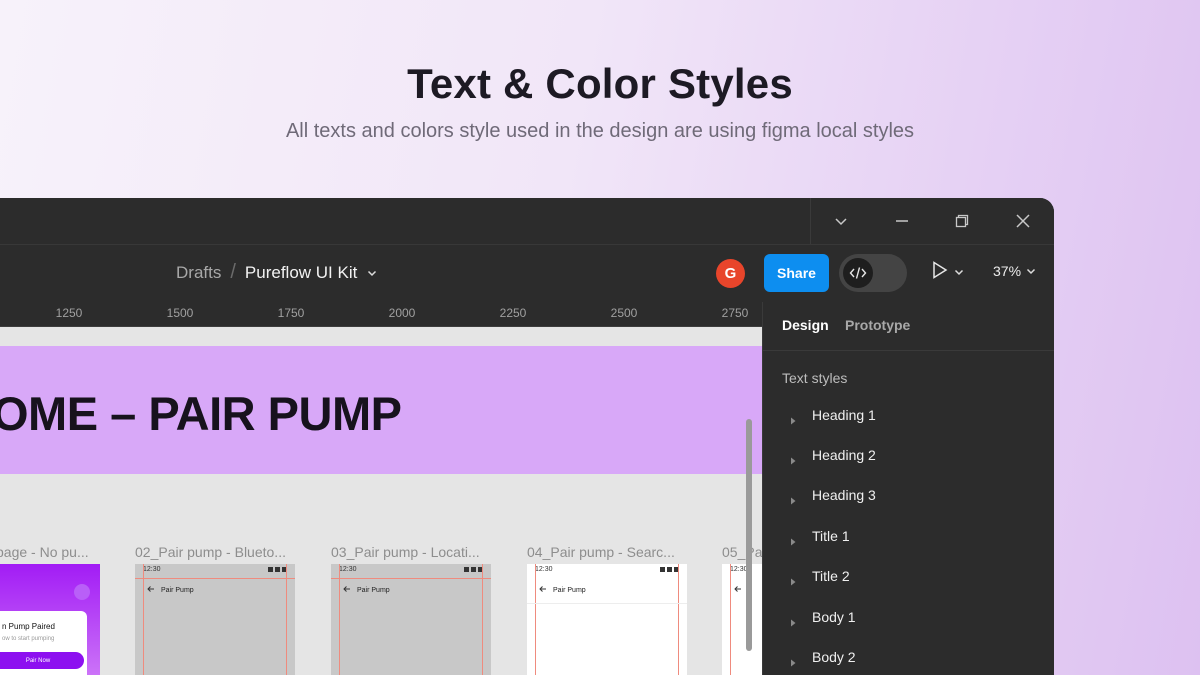 The image size is (1200, 675). I want to click on bluetooth-icon, so click(82, 592).